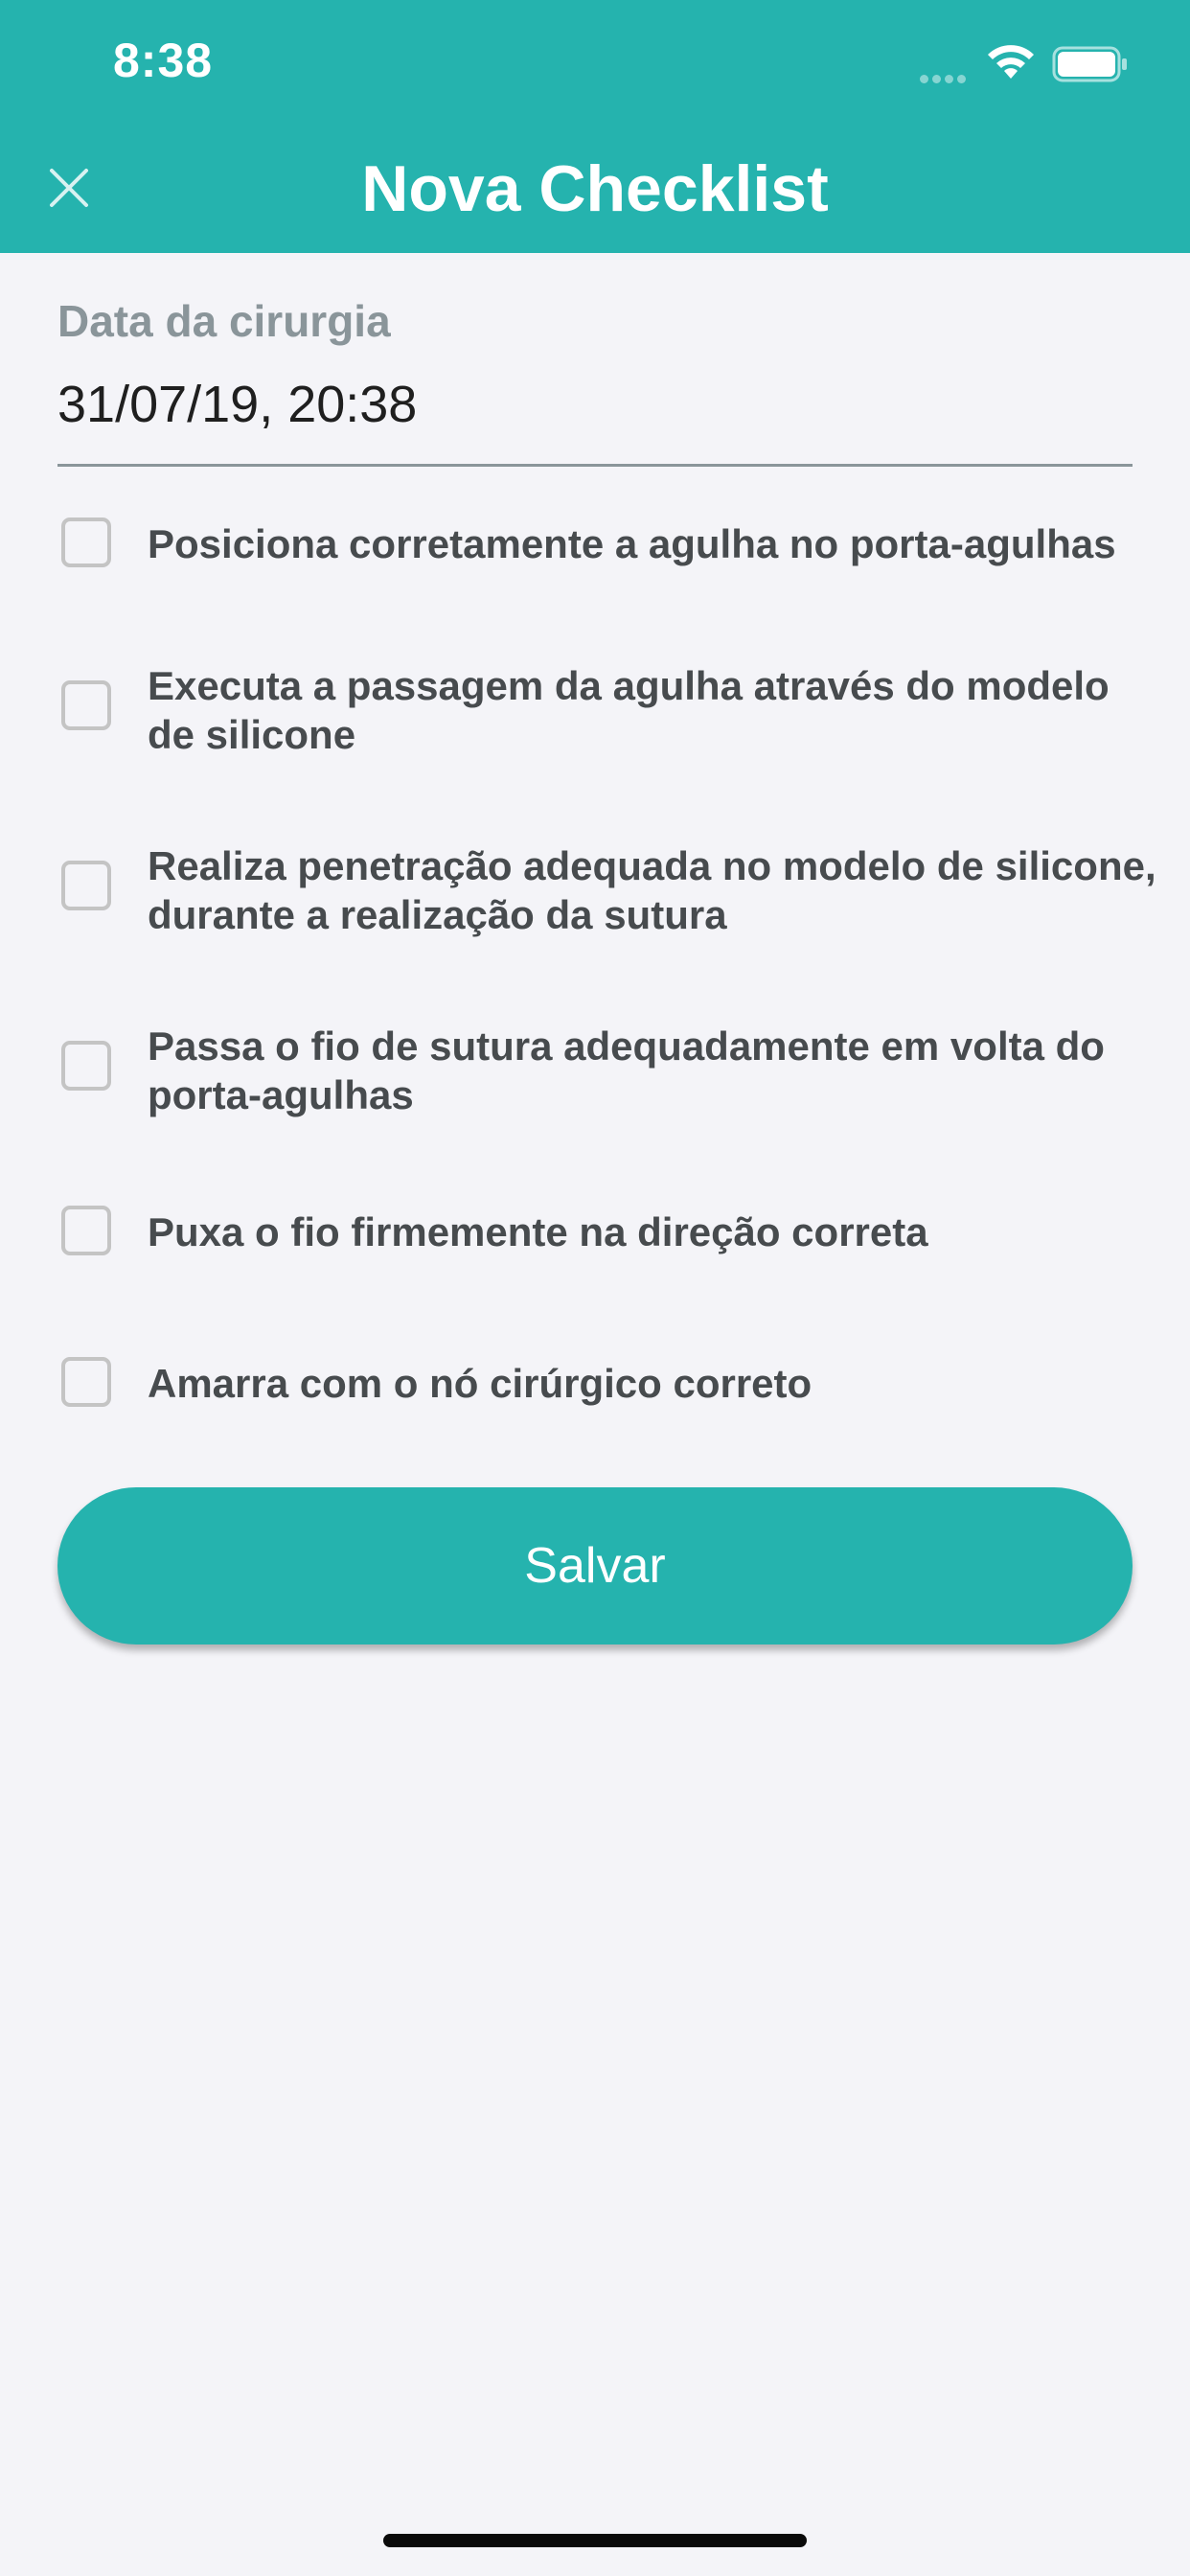 The image size is (1190, 2576). I want to click on surgery-date-field, so click(594, 404).